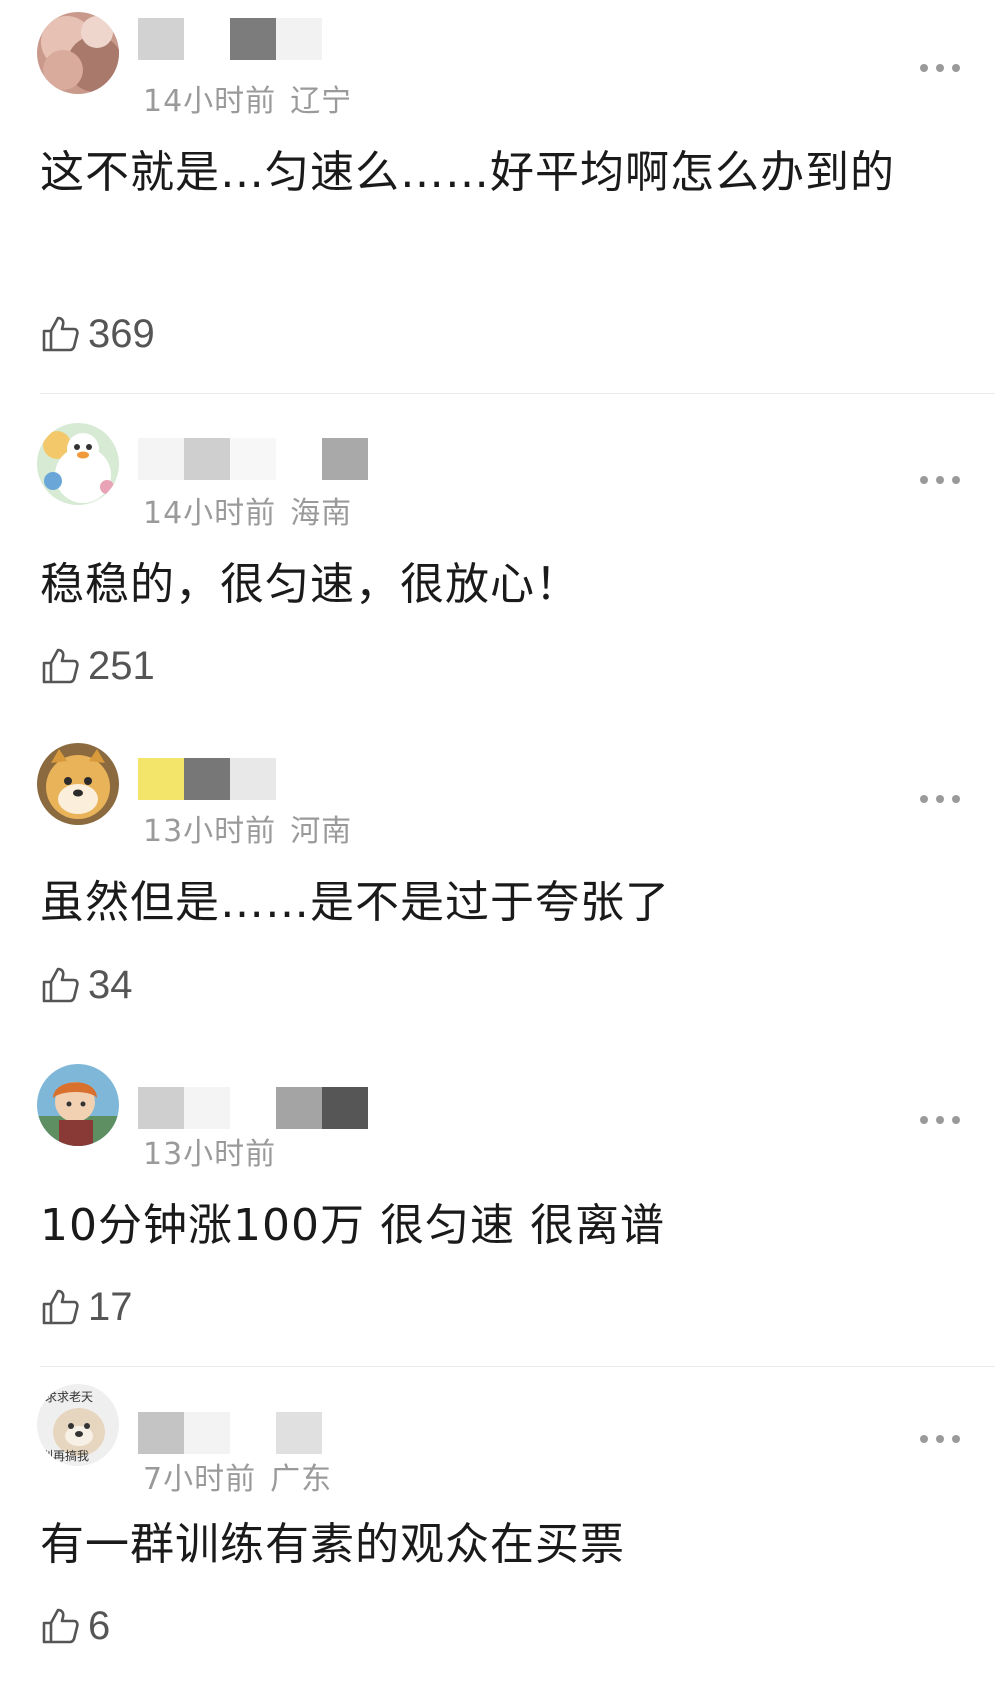 Image resolution: width=1000 pixels, height=1688 pixels. I want to click on comment-location: 广东, so click(301, 1479).